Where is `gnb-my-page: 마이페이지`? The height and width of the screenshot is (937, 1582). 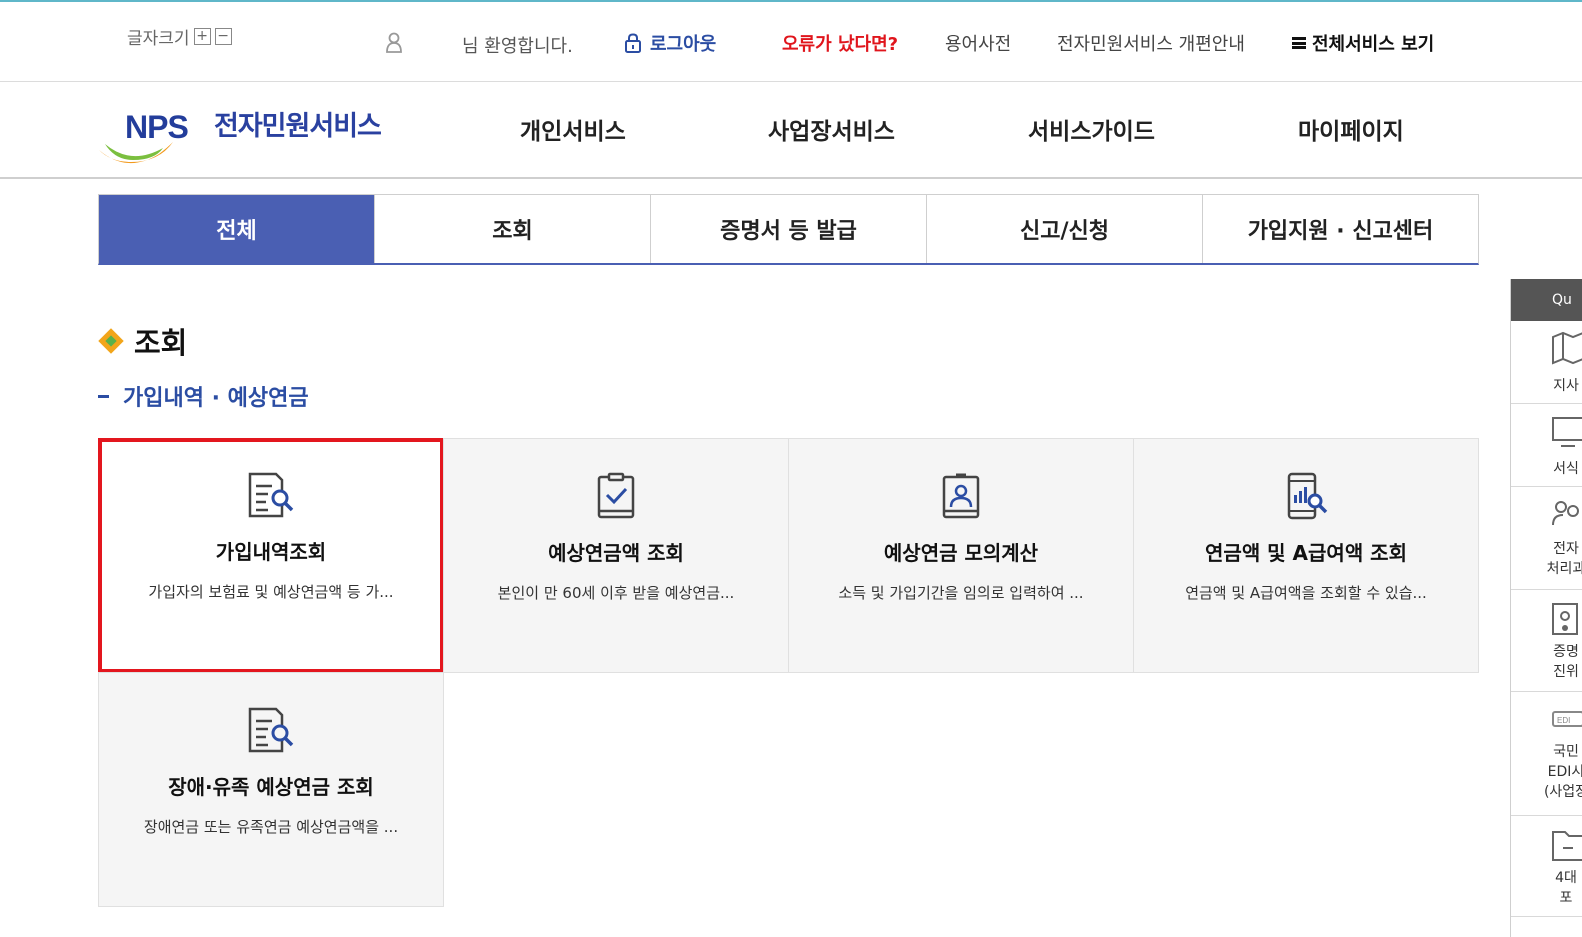
gnb-my-page: 마이페이지 is located at coordinates (1351, 129).